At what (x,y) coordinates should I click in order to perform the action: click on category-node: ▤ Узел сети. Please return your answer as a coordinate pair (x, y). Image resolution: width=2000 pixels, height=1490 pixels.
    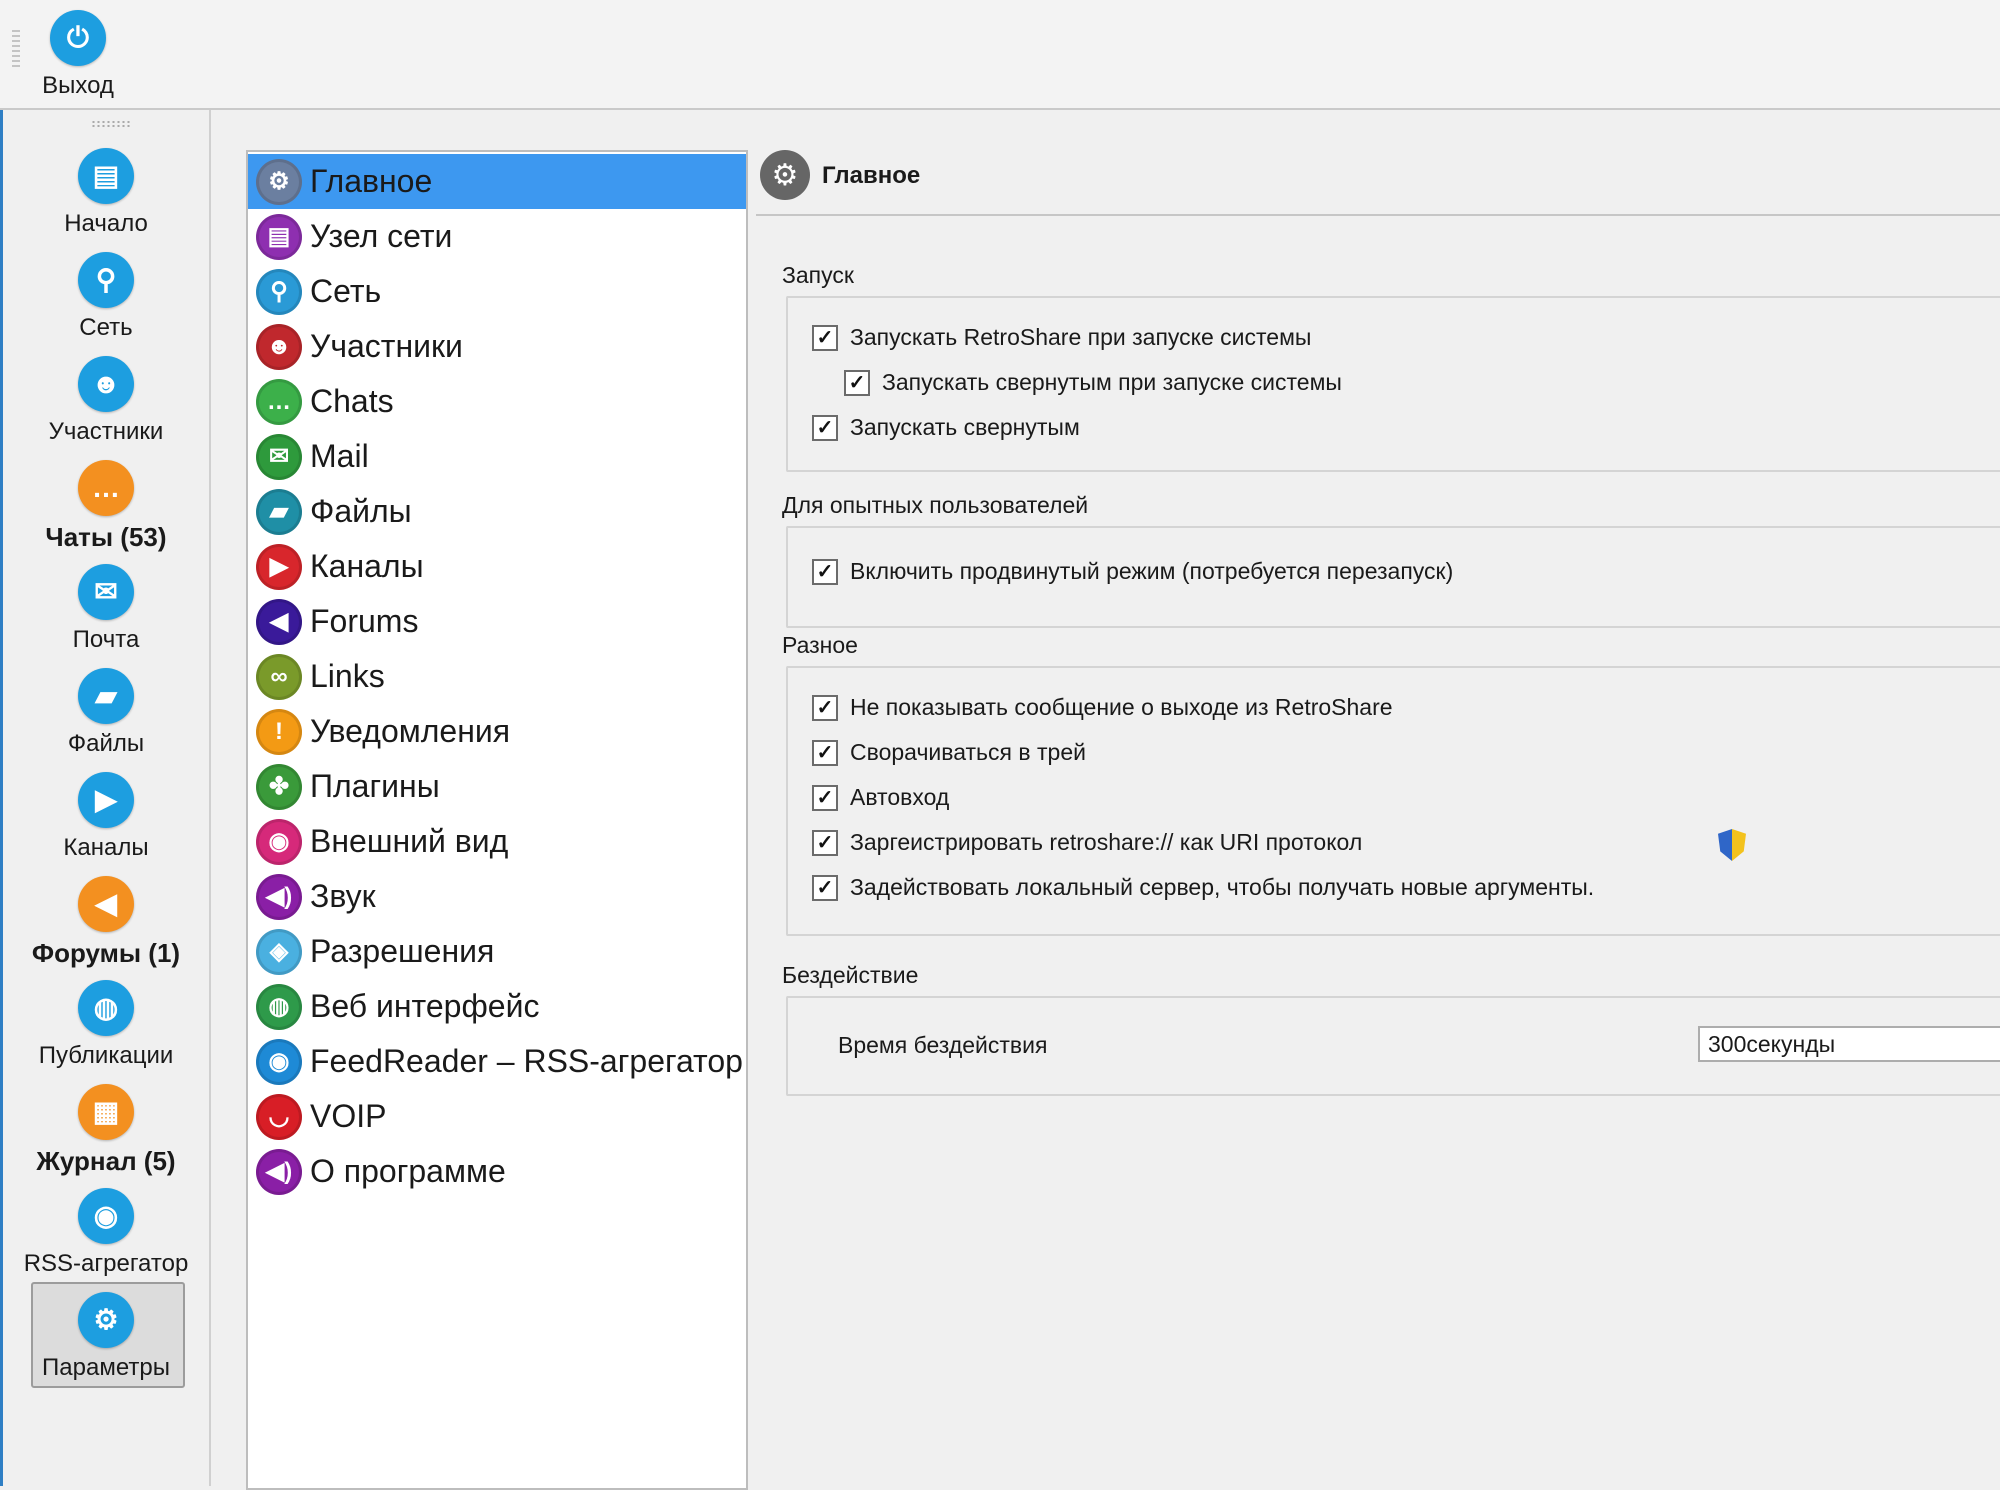
    Looking at the image, I should click on (497, 236).